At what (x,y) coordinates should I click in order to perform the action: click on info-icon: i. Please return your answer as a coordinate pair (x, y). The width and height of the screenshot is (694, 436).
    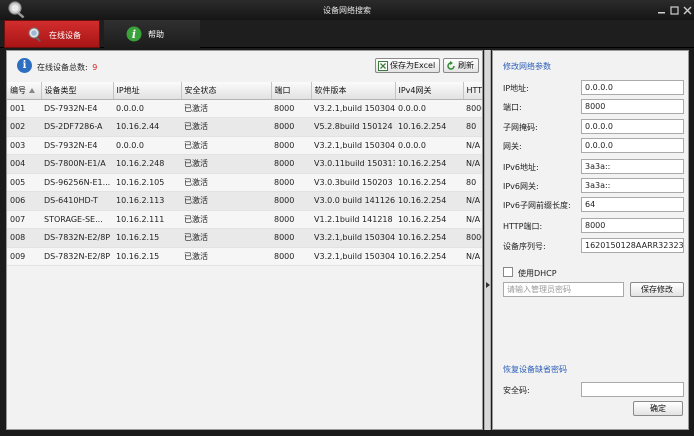
    Looking at the image, I should click on (24, 65).